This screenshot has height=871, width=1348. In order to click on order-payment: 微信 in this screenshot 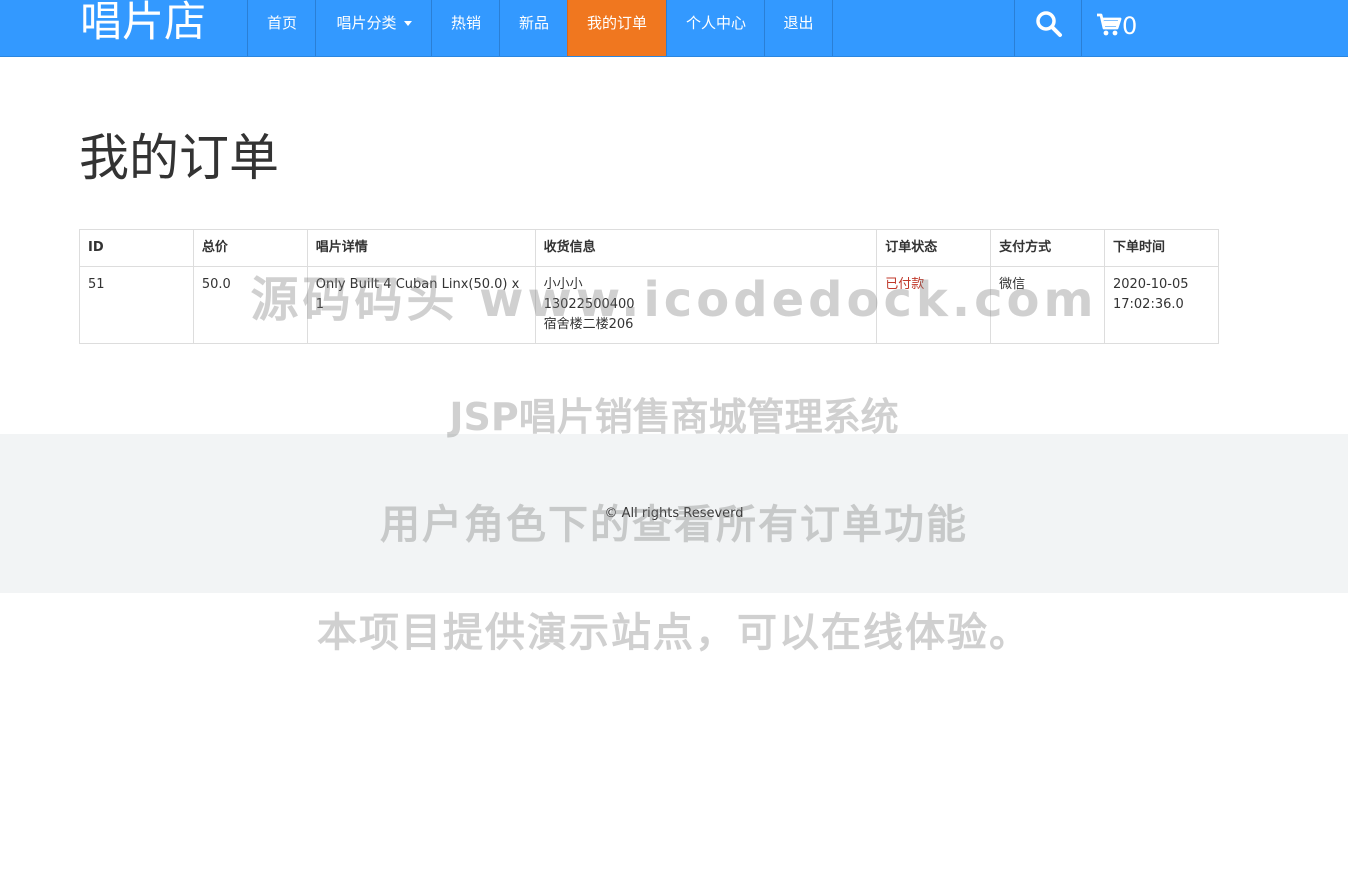, I will do `click(1047, 305)`.